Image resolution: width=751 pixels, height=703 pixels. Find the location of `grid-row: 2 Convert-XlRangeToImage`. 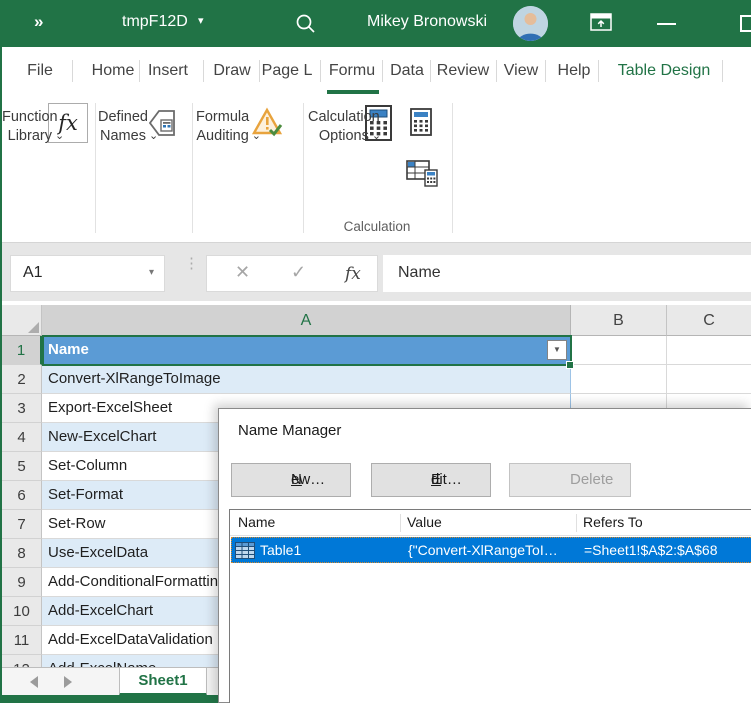

grid-row: 2 Convert-XlRangeToImage is located at coordinates (375, 379).